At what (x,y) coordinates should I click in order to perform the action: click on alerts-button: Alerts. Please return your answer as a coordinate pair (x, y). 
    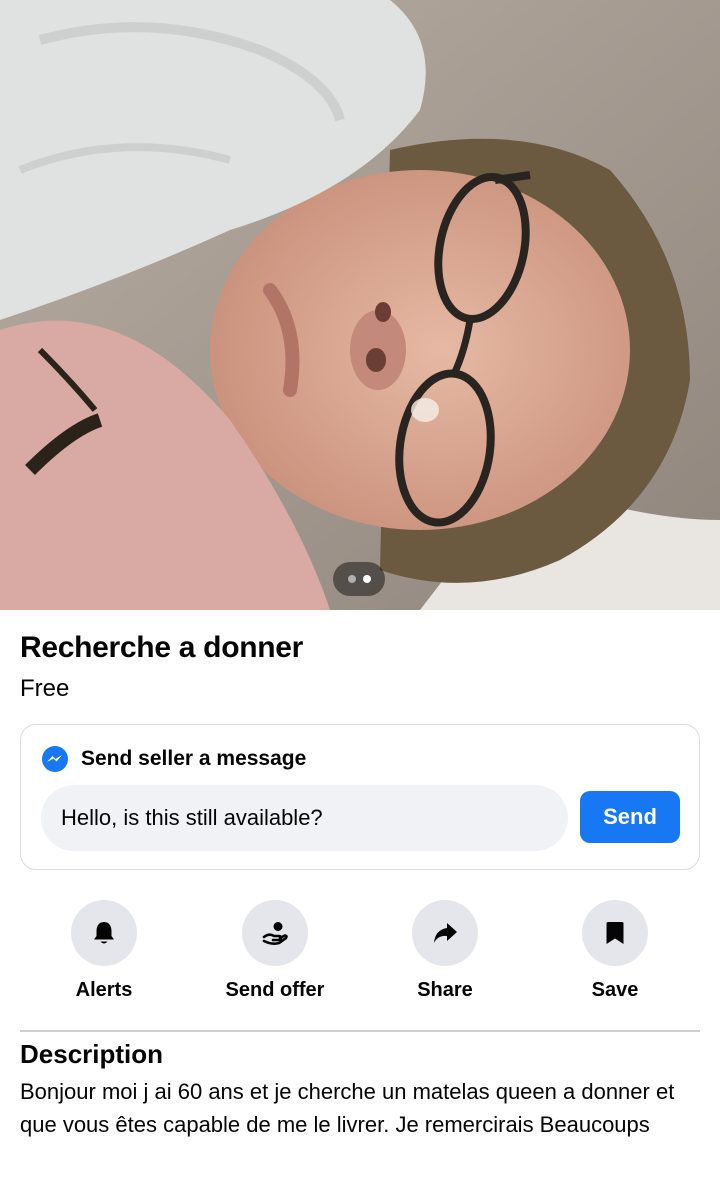
    Looking at the image, I should click on (104, 951).